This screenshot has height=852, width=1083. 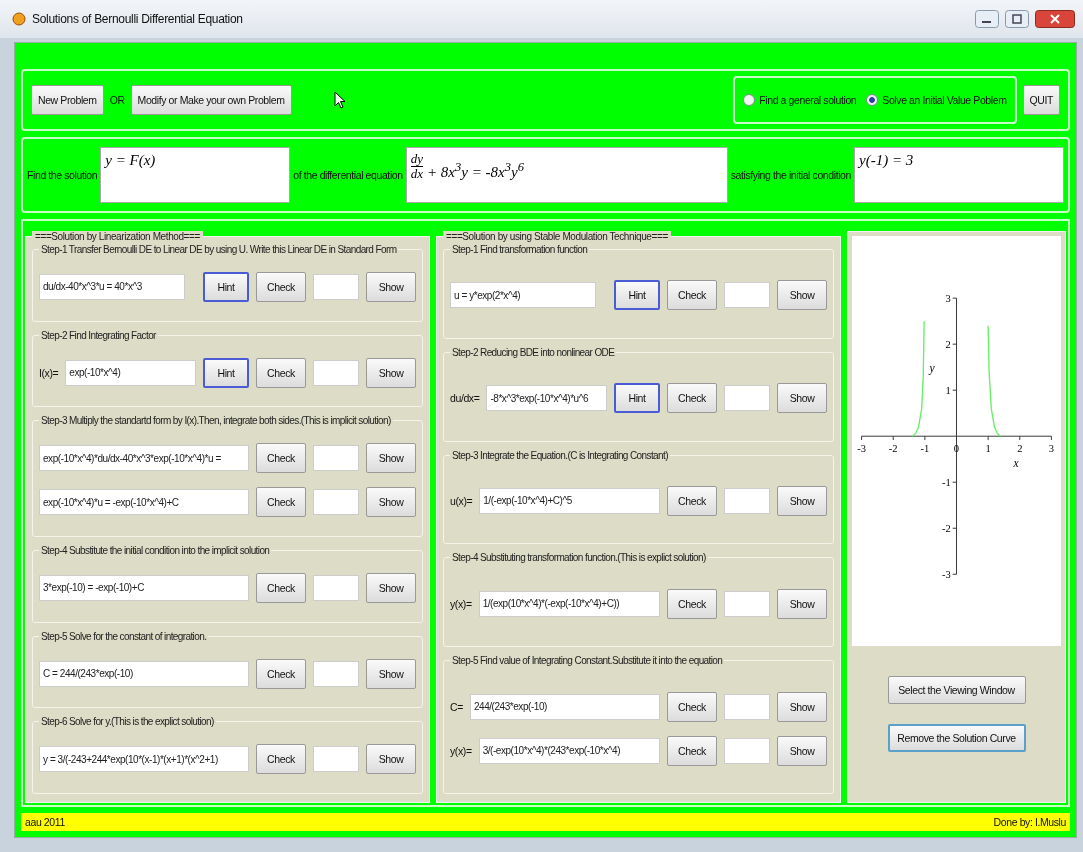 What do you see at coordinates (124, 636) in the screenshot?
I see `step-title: Step-5 Solve for the constant of integration.` at bounding box center [124, 636].